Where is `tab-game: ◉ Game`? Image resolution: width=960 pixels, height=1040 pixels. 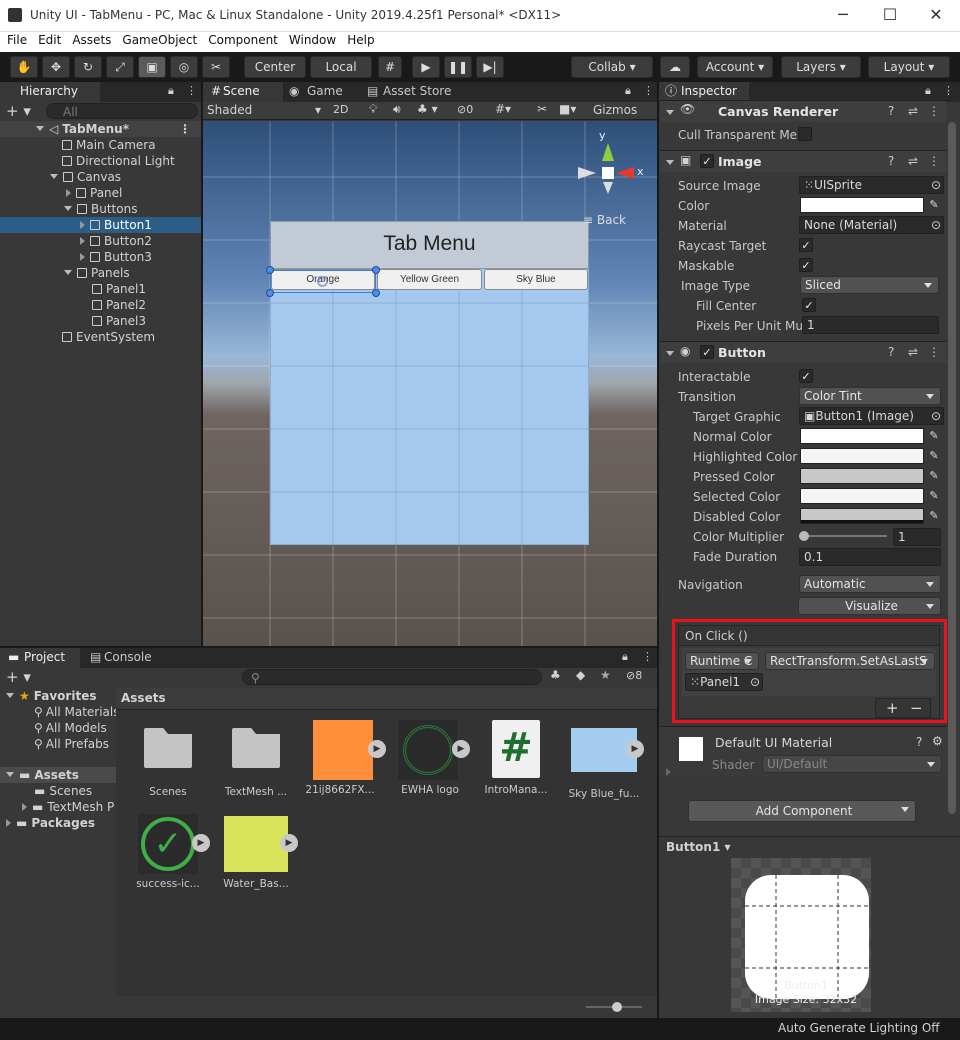
tab-game: ◉ Game is located at coordinates (325, 92).